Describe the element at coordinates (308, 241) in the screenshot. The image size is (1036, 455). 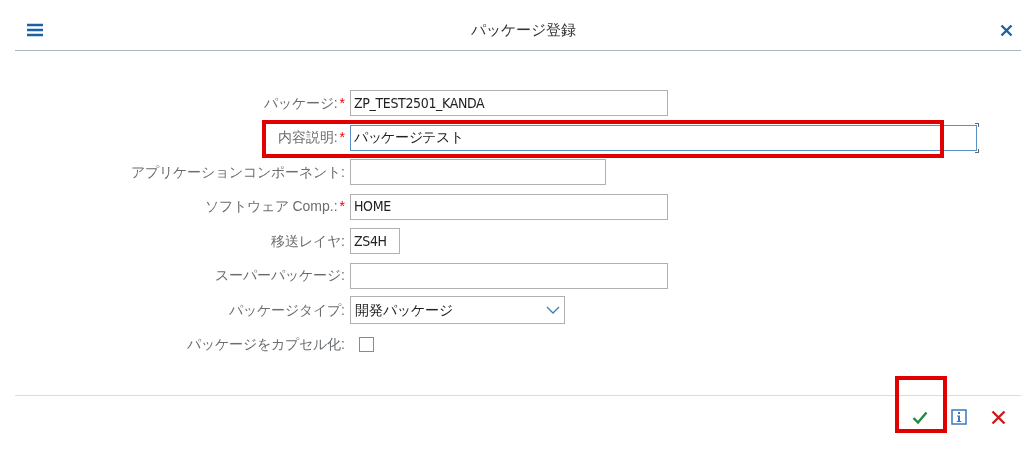
I see `field-label: 移送レイヤ:` at that location.